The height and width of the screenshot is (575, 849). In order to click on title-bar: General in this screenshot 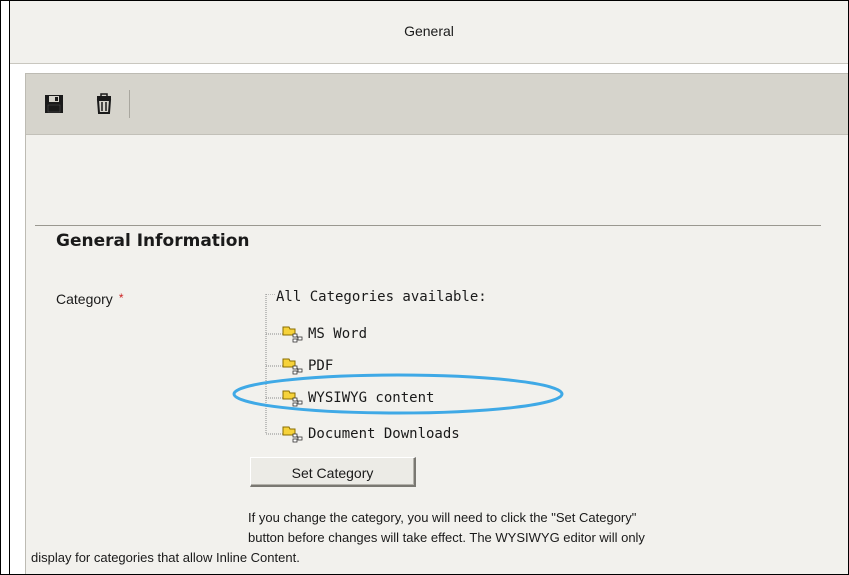, I will do `click(429, 32)`.